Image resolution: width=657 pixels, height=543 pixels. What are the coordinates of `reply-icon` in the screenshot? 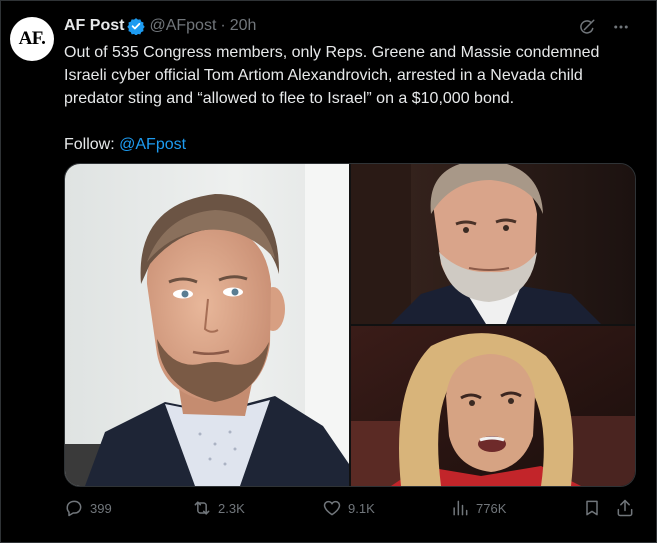 It's located at (74, 508).